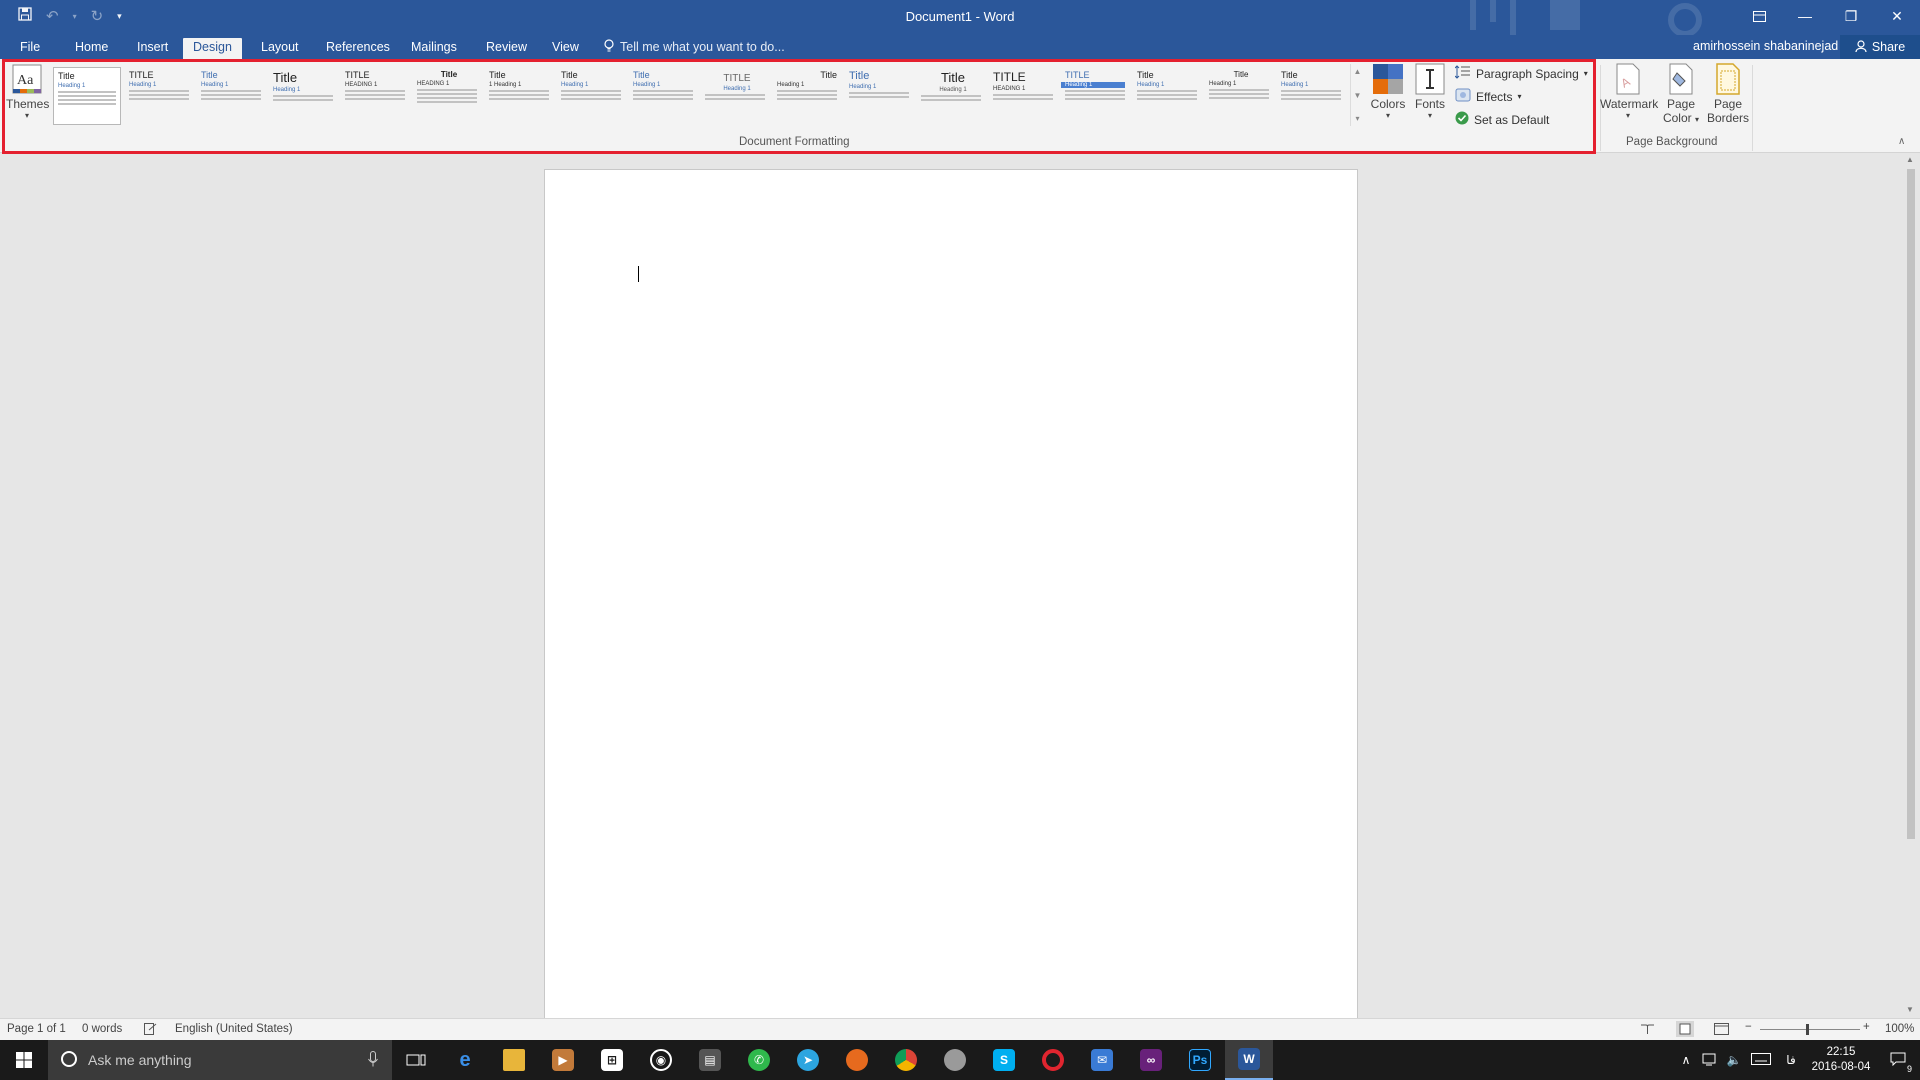 Image resolution: width=1920 pixels, height=1080 pixels. What do you see at coordinates (857, 1060) in the screenshot?
I see `firefox-icon` at bounding box center [857, 1060].